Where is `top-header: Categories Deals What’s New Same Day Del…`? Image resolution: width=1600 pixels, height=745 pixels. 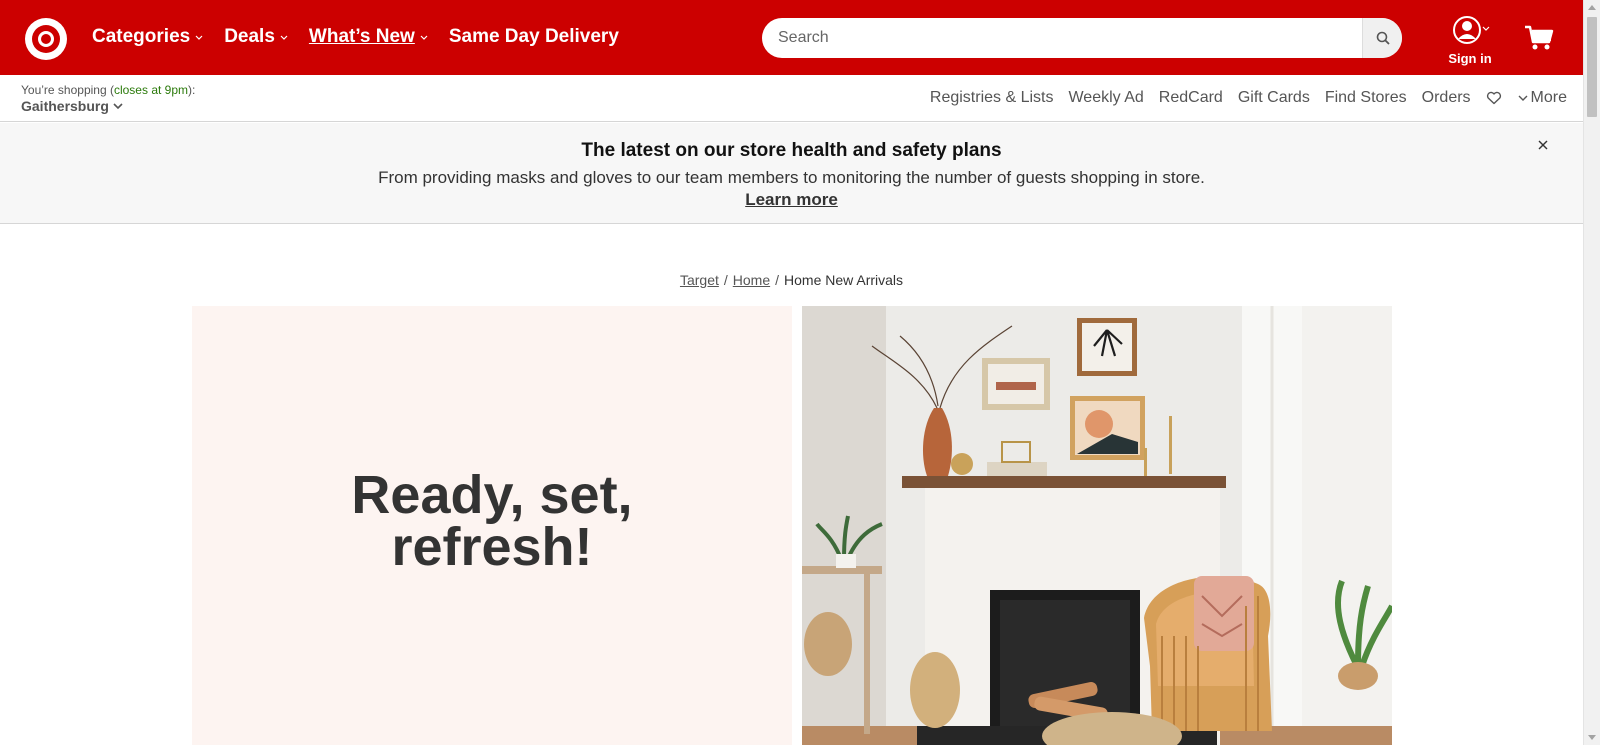 top-header: Categories Deals What’s New Same Day Del… is located at coordinates (791, 37).